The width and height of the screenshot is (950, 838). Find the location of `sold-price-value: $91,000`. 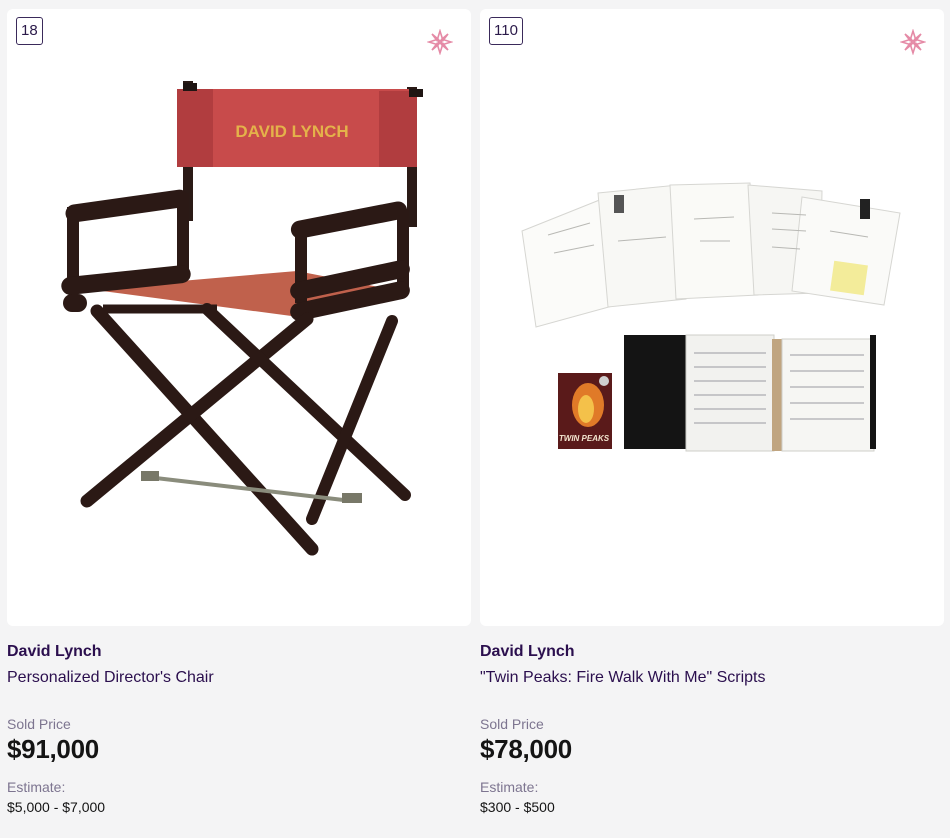

sold-price-value: $91,000 is located at coordinates (53, 749).